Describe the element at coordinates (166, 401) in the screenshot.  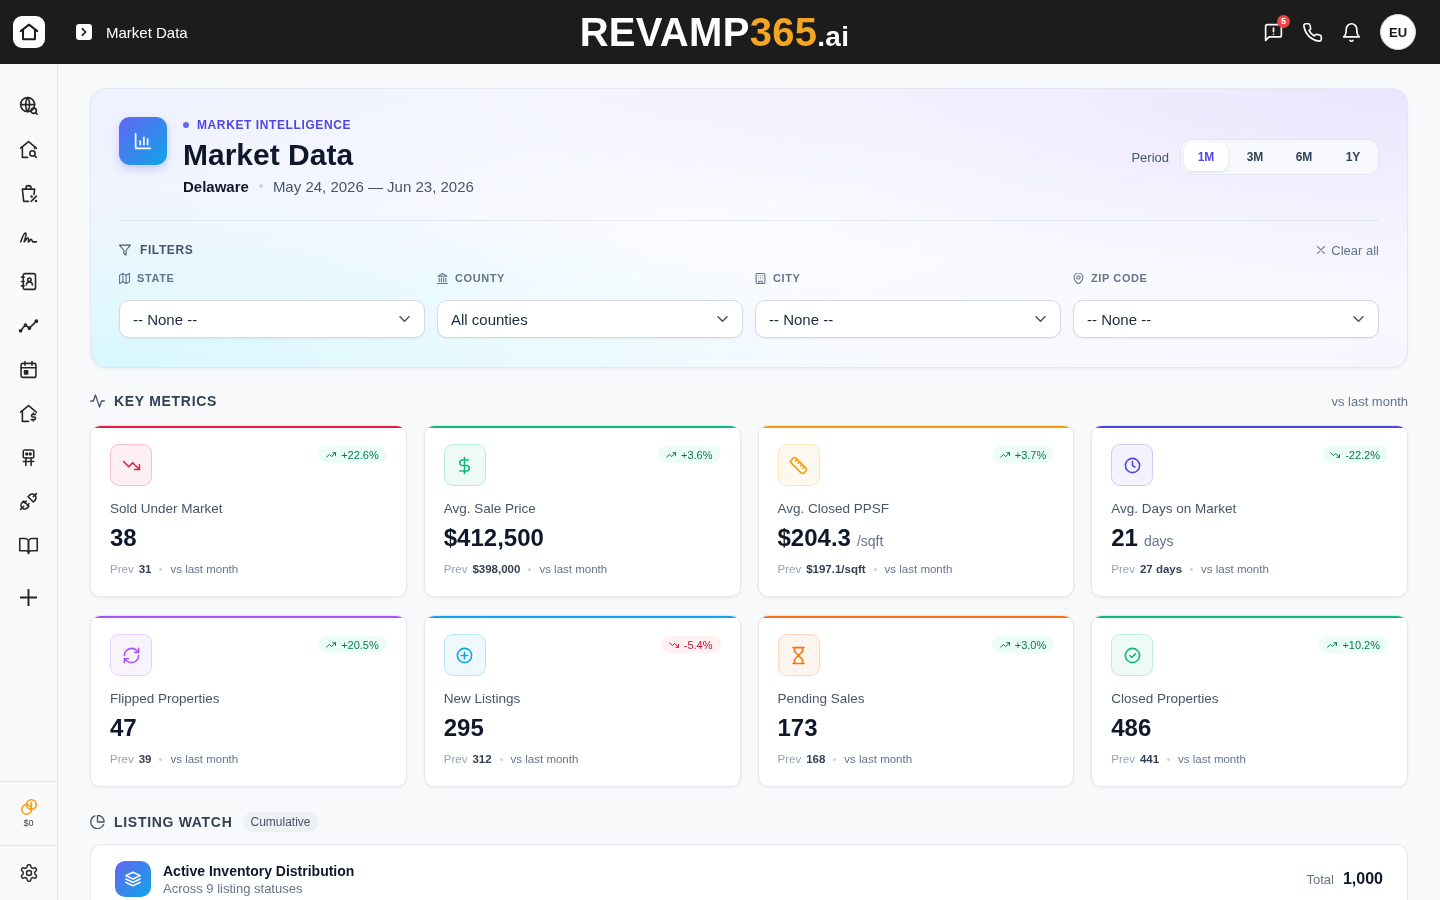
I see `section-heading: KEY METRICS` at that location.